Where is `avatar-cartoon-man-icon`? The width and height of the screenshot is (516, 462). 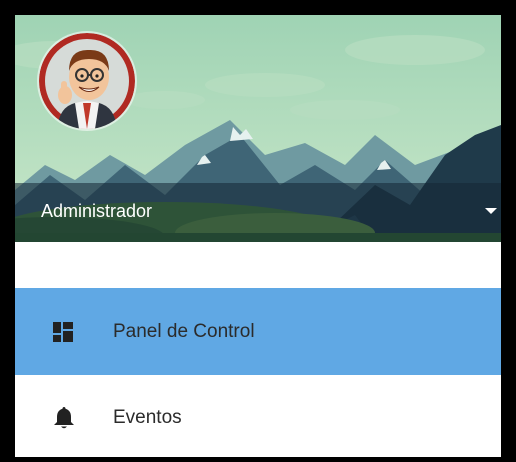 avatar-cartoon-man-icon is located at coordinates (87, 81).